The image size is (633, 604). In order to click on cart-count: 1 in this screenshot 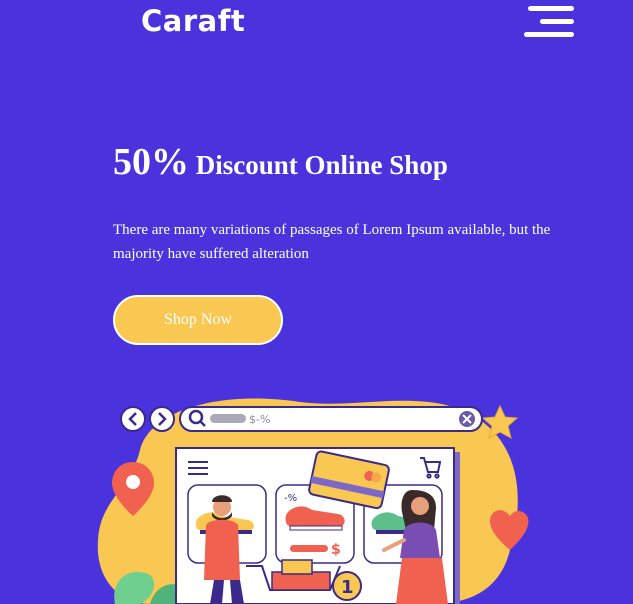, I will do `click(347, 587)`.